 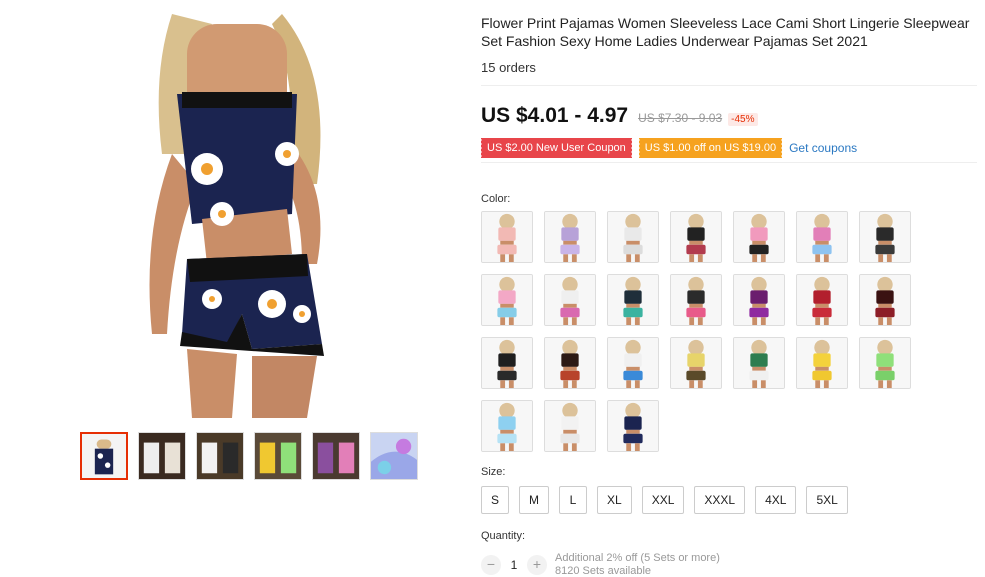 I want to click on quantity-decrease-button: −, so click(x=491, y=565).